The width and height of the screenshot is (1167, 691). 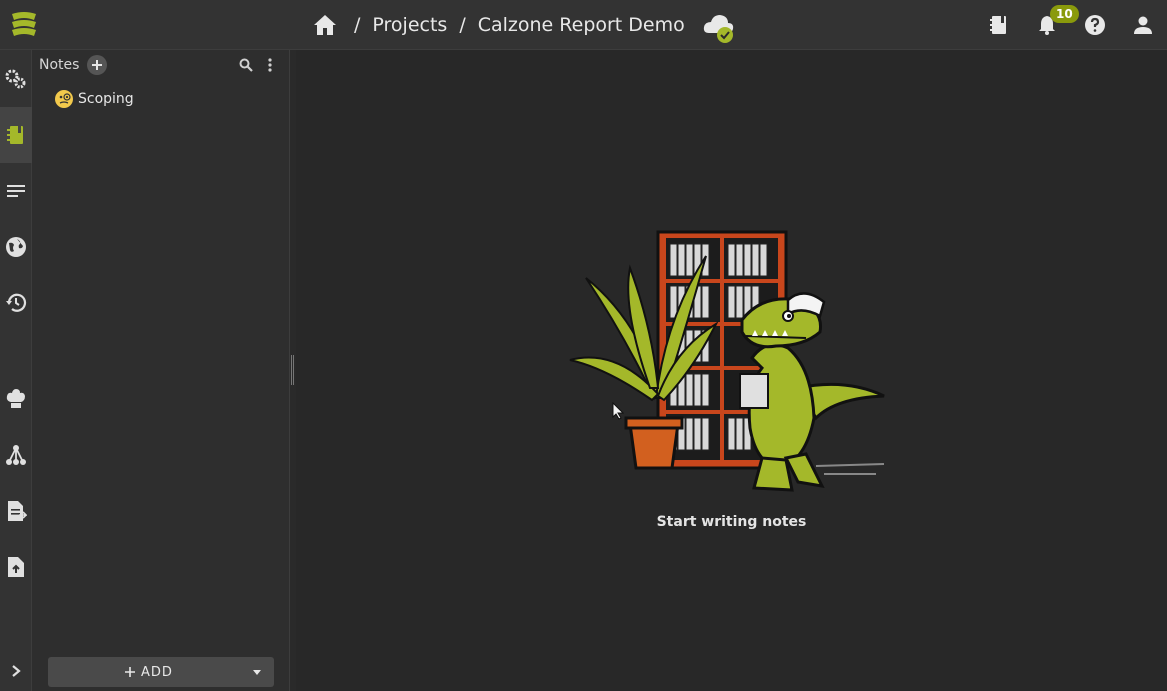 What do you see at coordinates (16, 455) in the screenshot?
I see `tree-icon` at bounding box center [16, 455].